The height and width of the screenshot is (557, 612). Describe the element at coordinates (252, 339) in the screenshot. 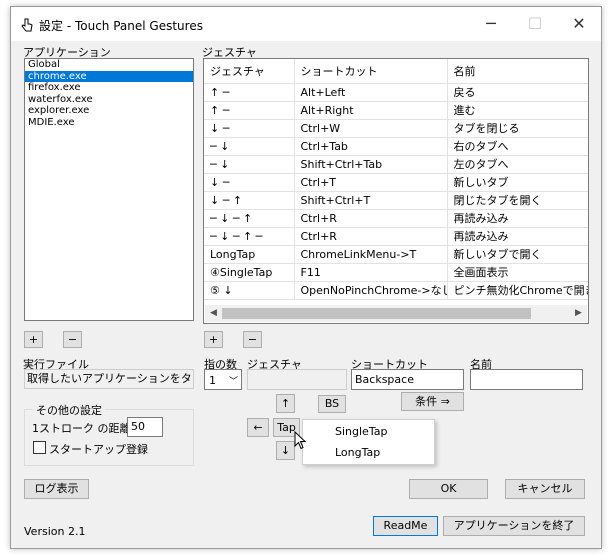

I see `remove-gesture-button: −` at that location.